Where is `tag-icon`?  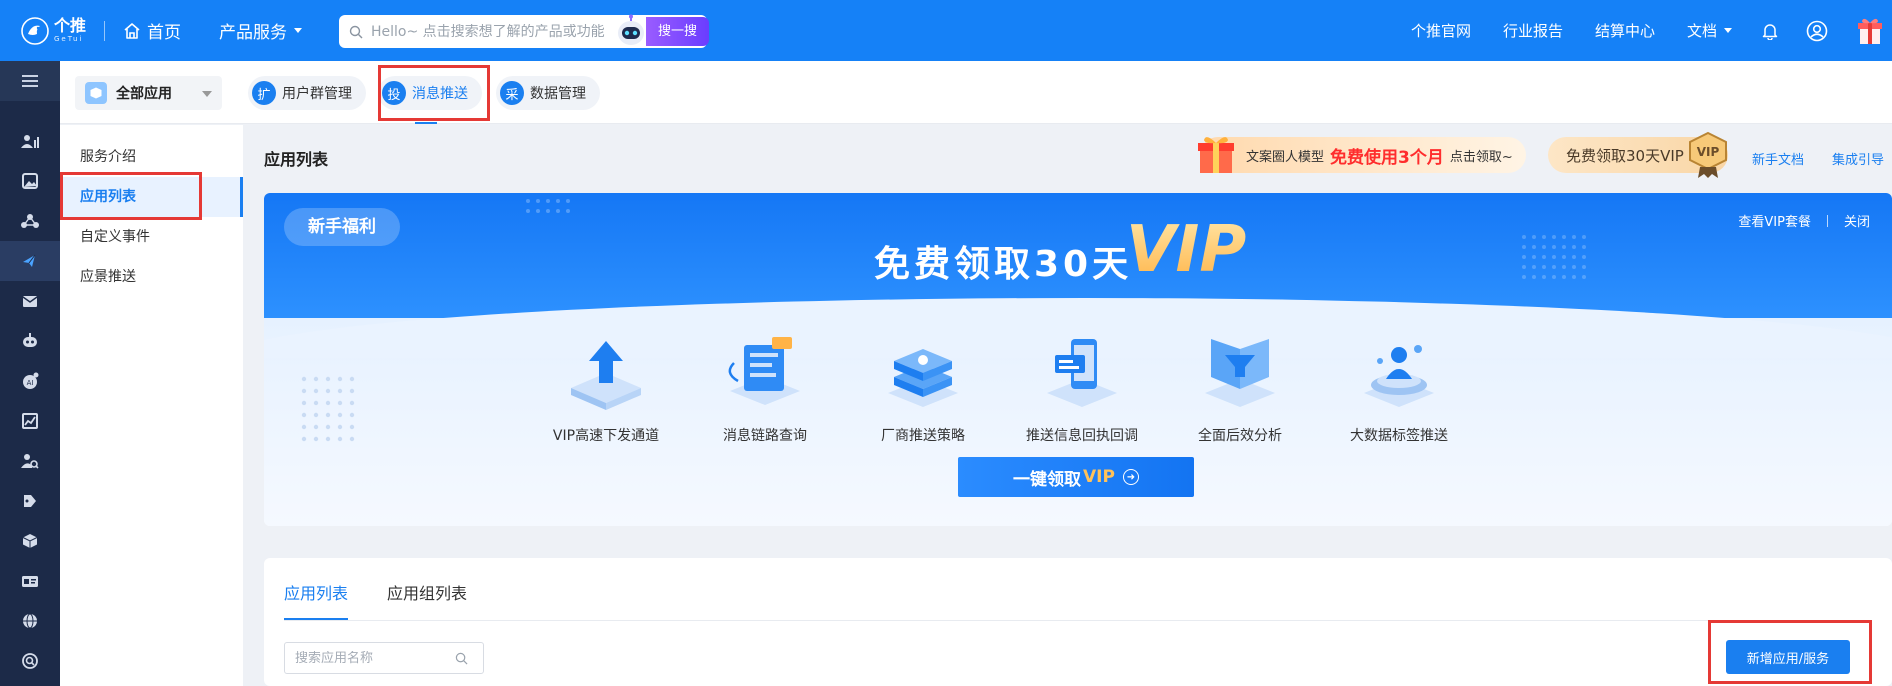 tag-icon is located at coordinates (30, 501).